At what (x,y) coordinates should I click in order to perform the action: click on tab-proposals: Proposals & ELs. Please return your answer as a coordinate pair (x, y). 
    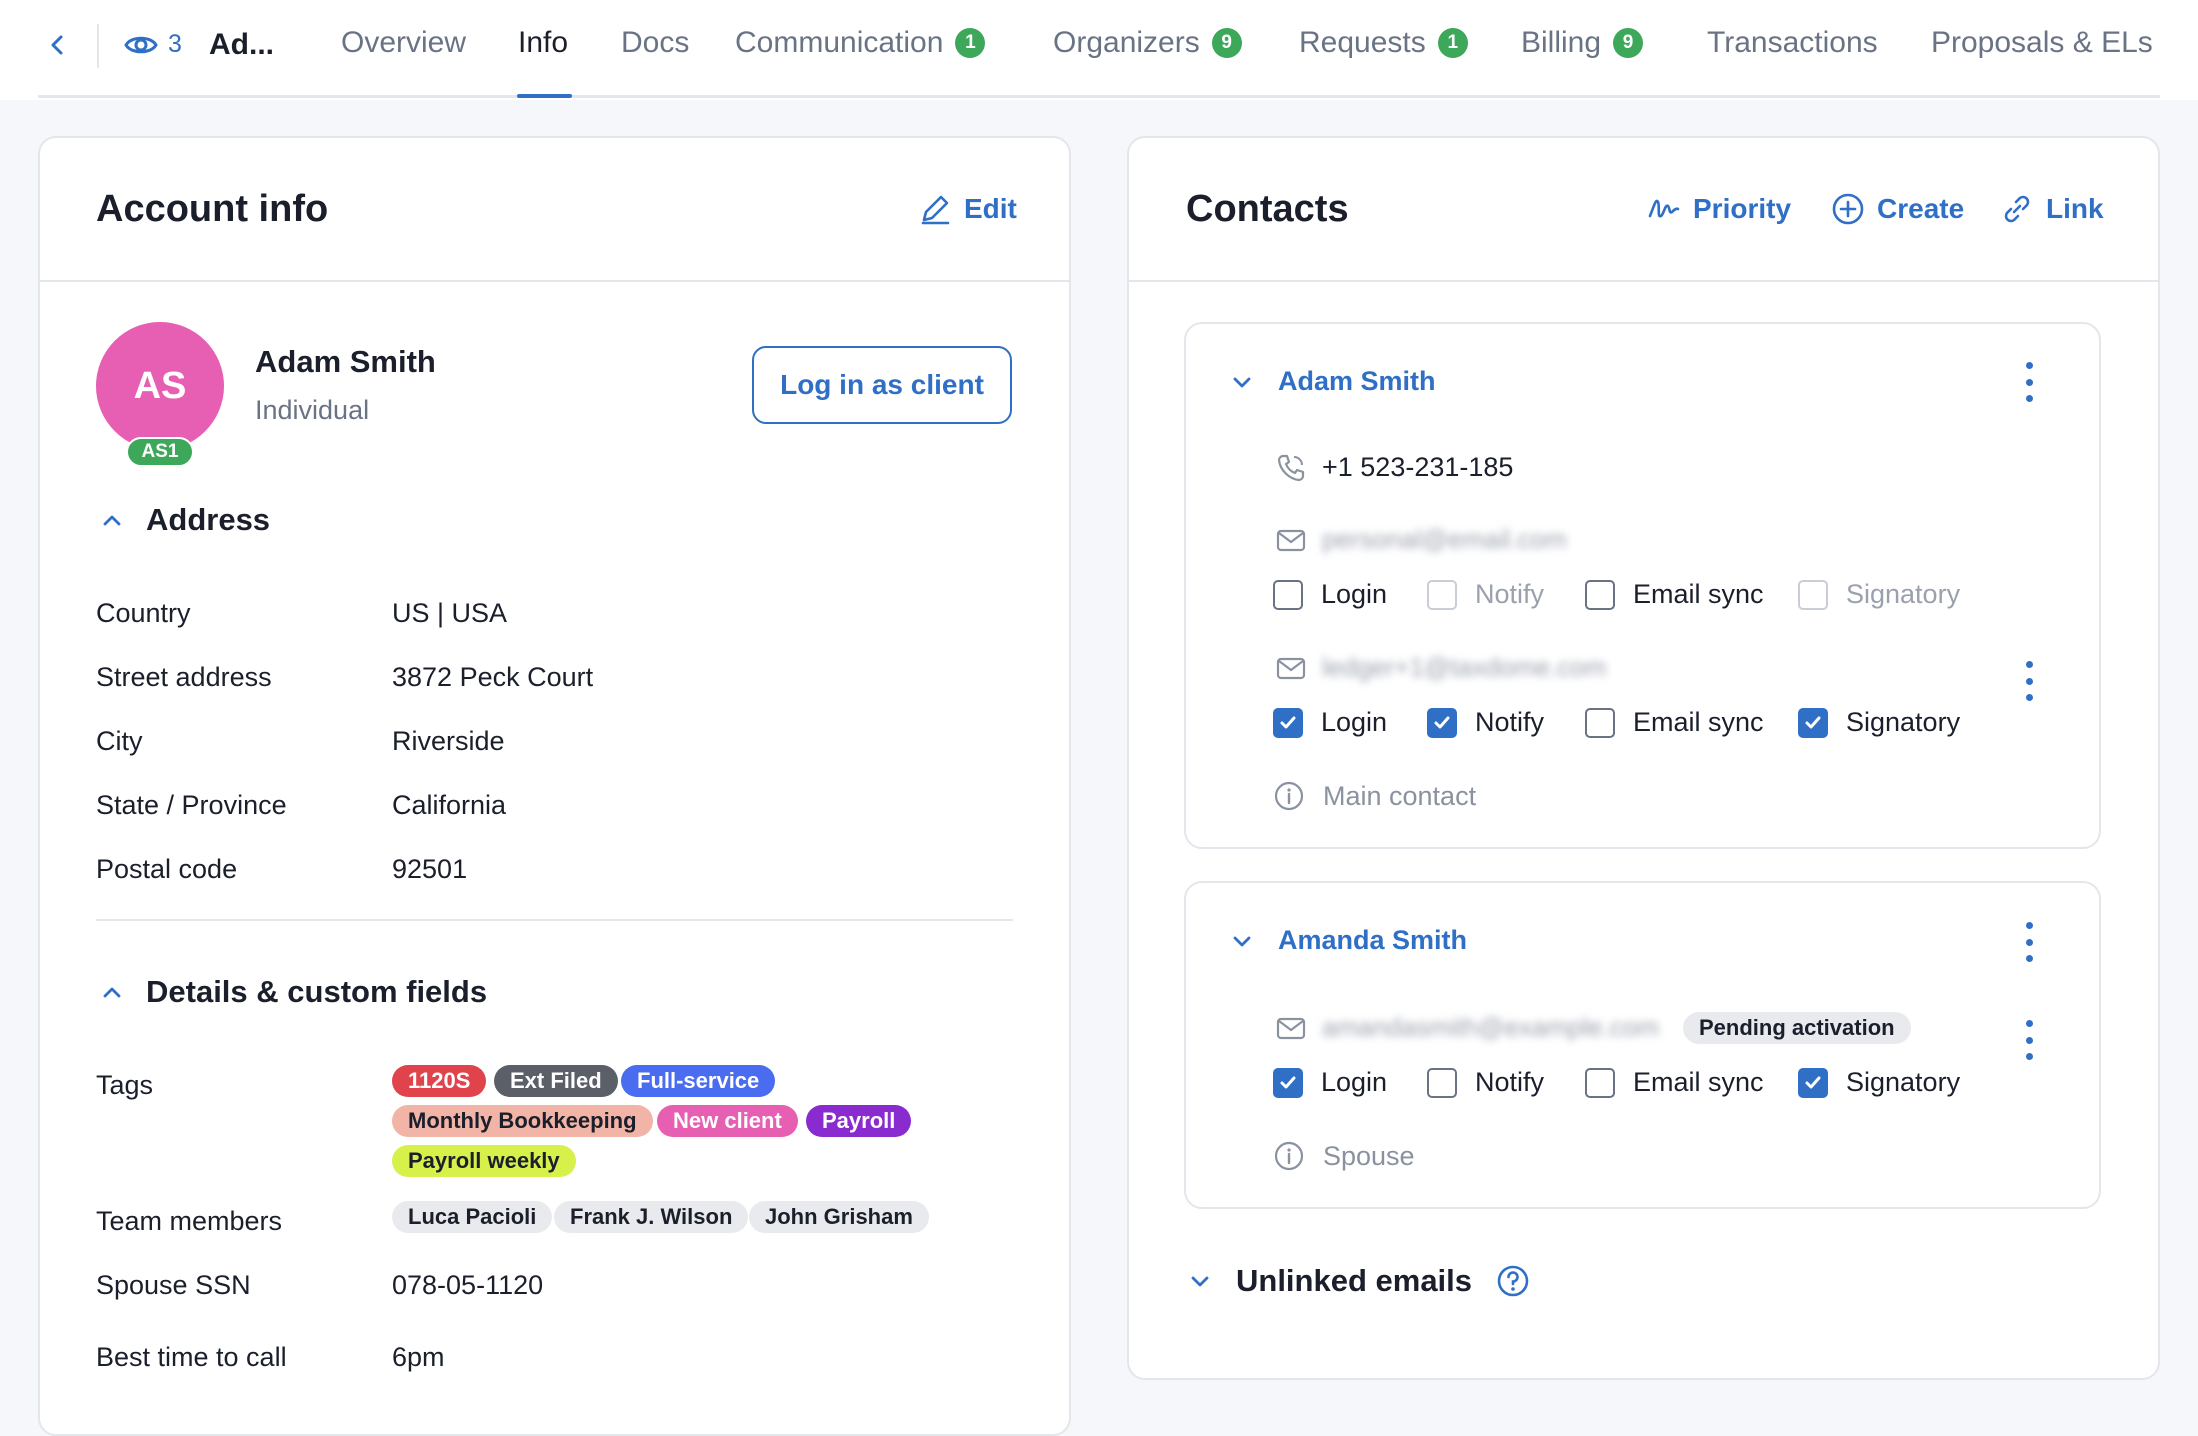
    Looking at the image, I should click on (2042, 43).